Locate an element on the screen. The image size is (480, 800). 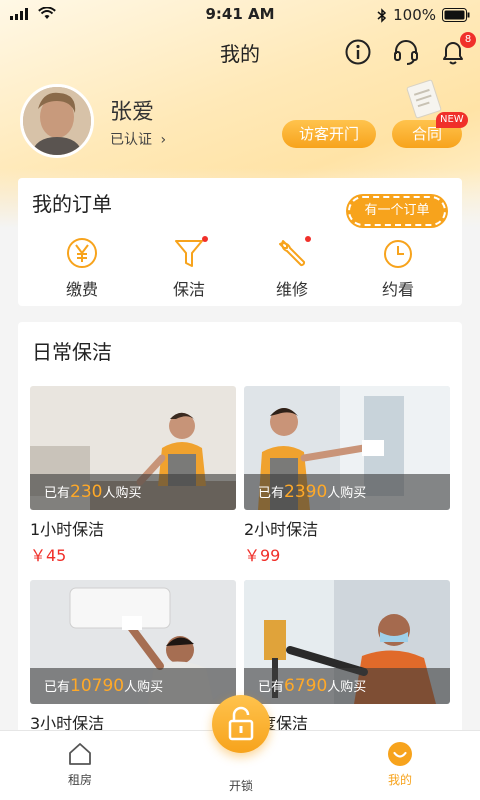
lock-icon is located at coordinates (241, 723).